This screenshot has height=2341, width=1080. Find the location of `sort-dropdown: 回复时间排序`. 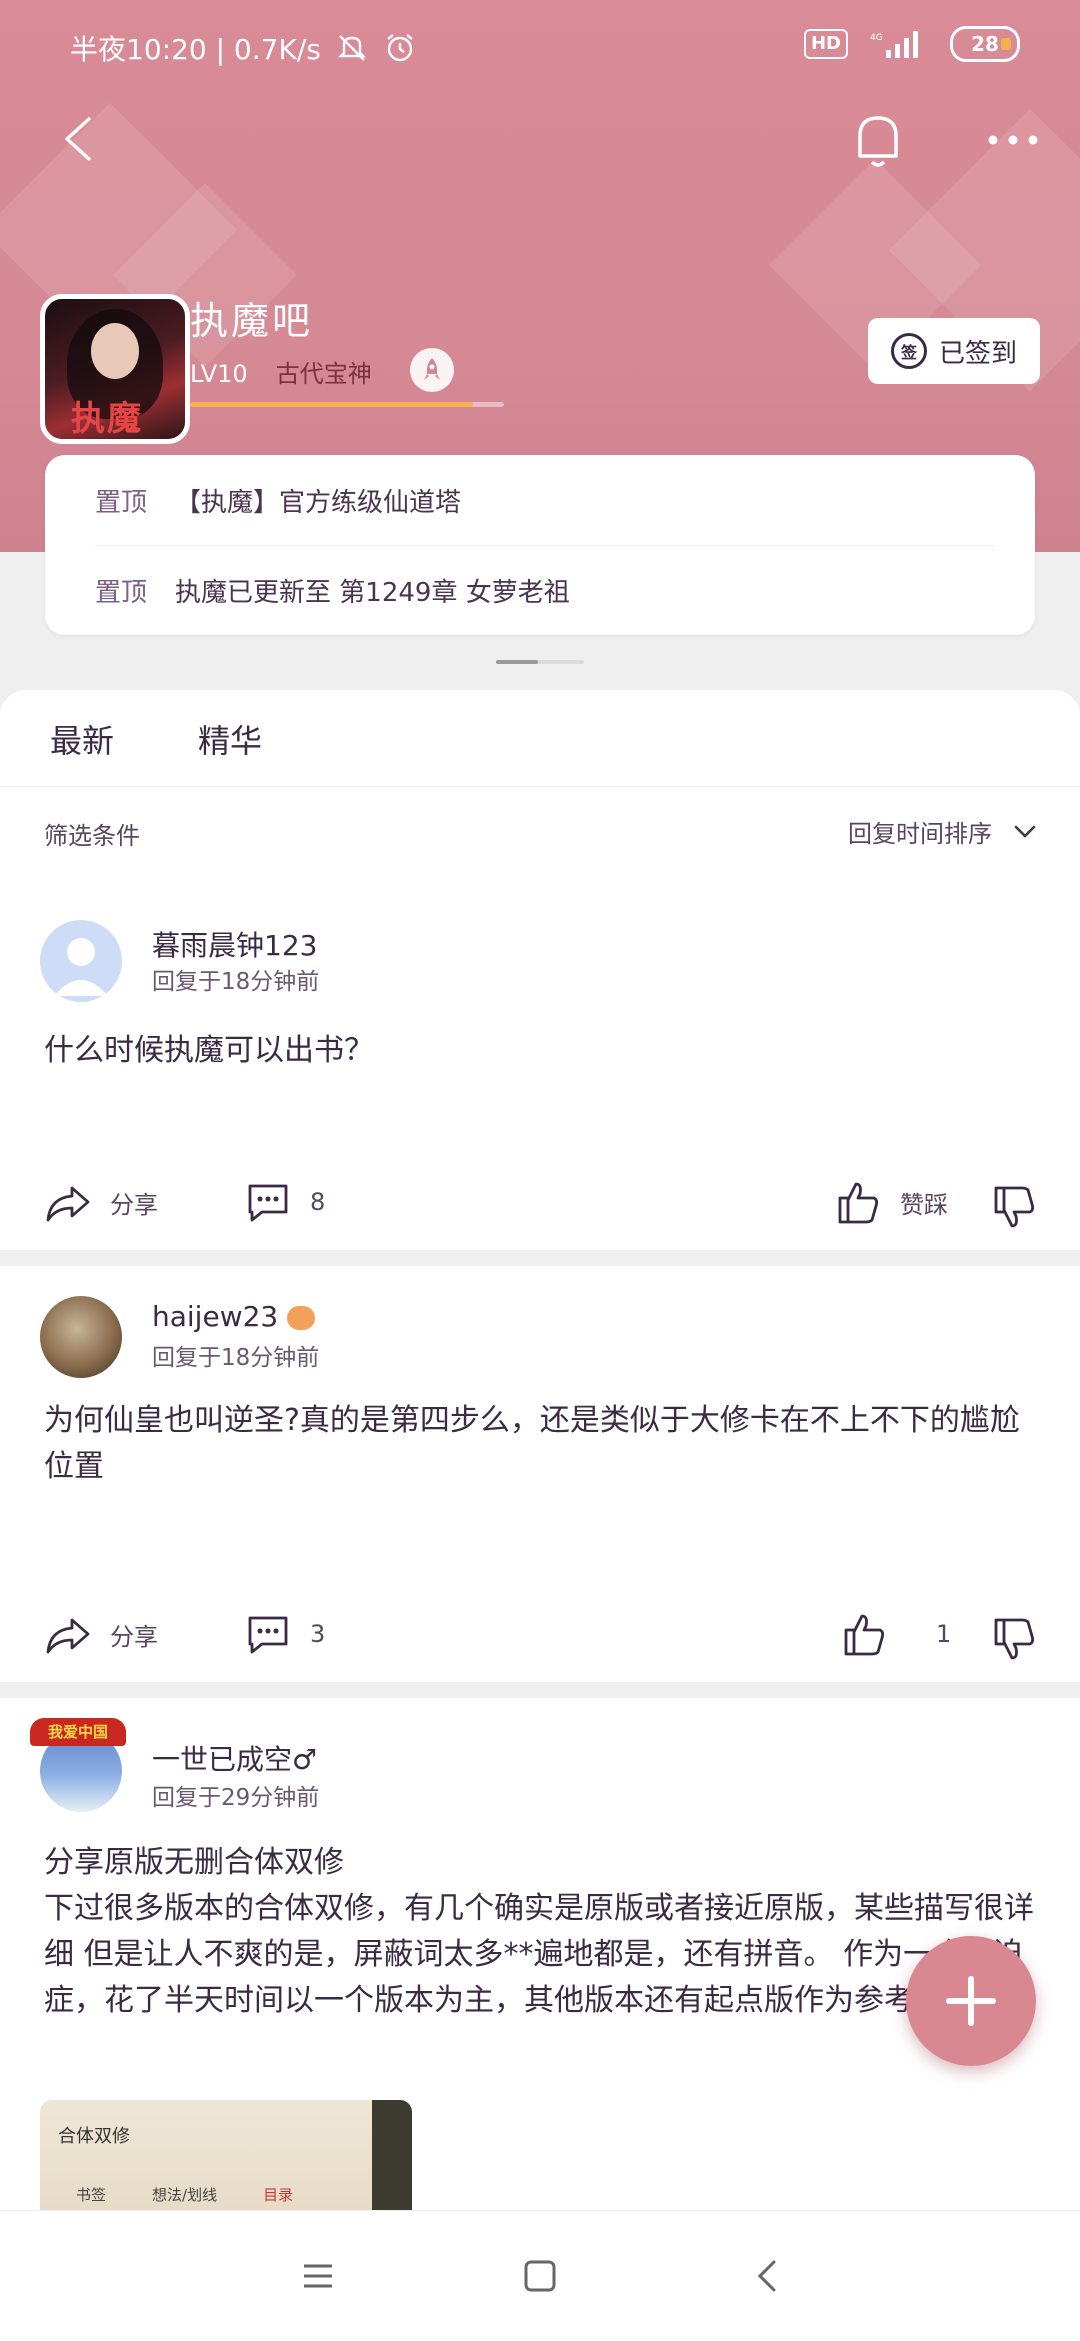

sort-dropdown: 回复时间排序 is located at coordinates (942, 831).